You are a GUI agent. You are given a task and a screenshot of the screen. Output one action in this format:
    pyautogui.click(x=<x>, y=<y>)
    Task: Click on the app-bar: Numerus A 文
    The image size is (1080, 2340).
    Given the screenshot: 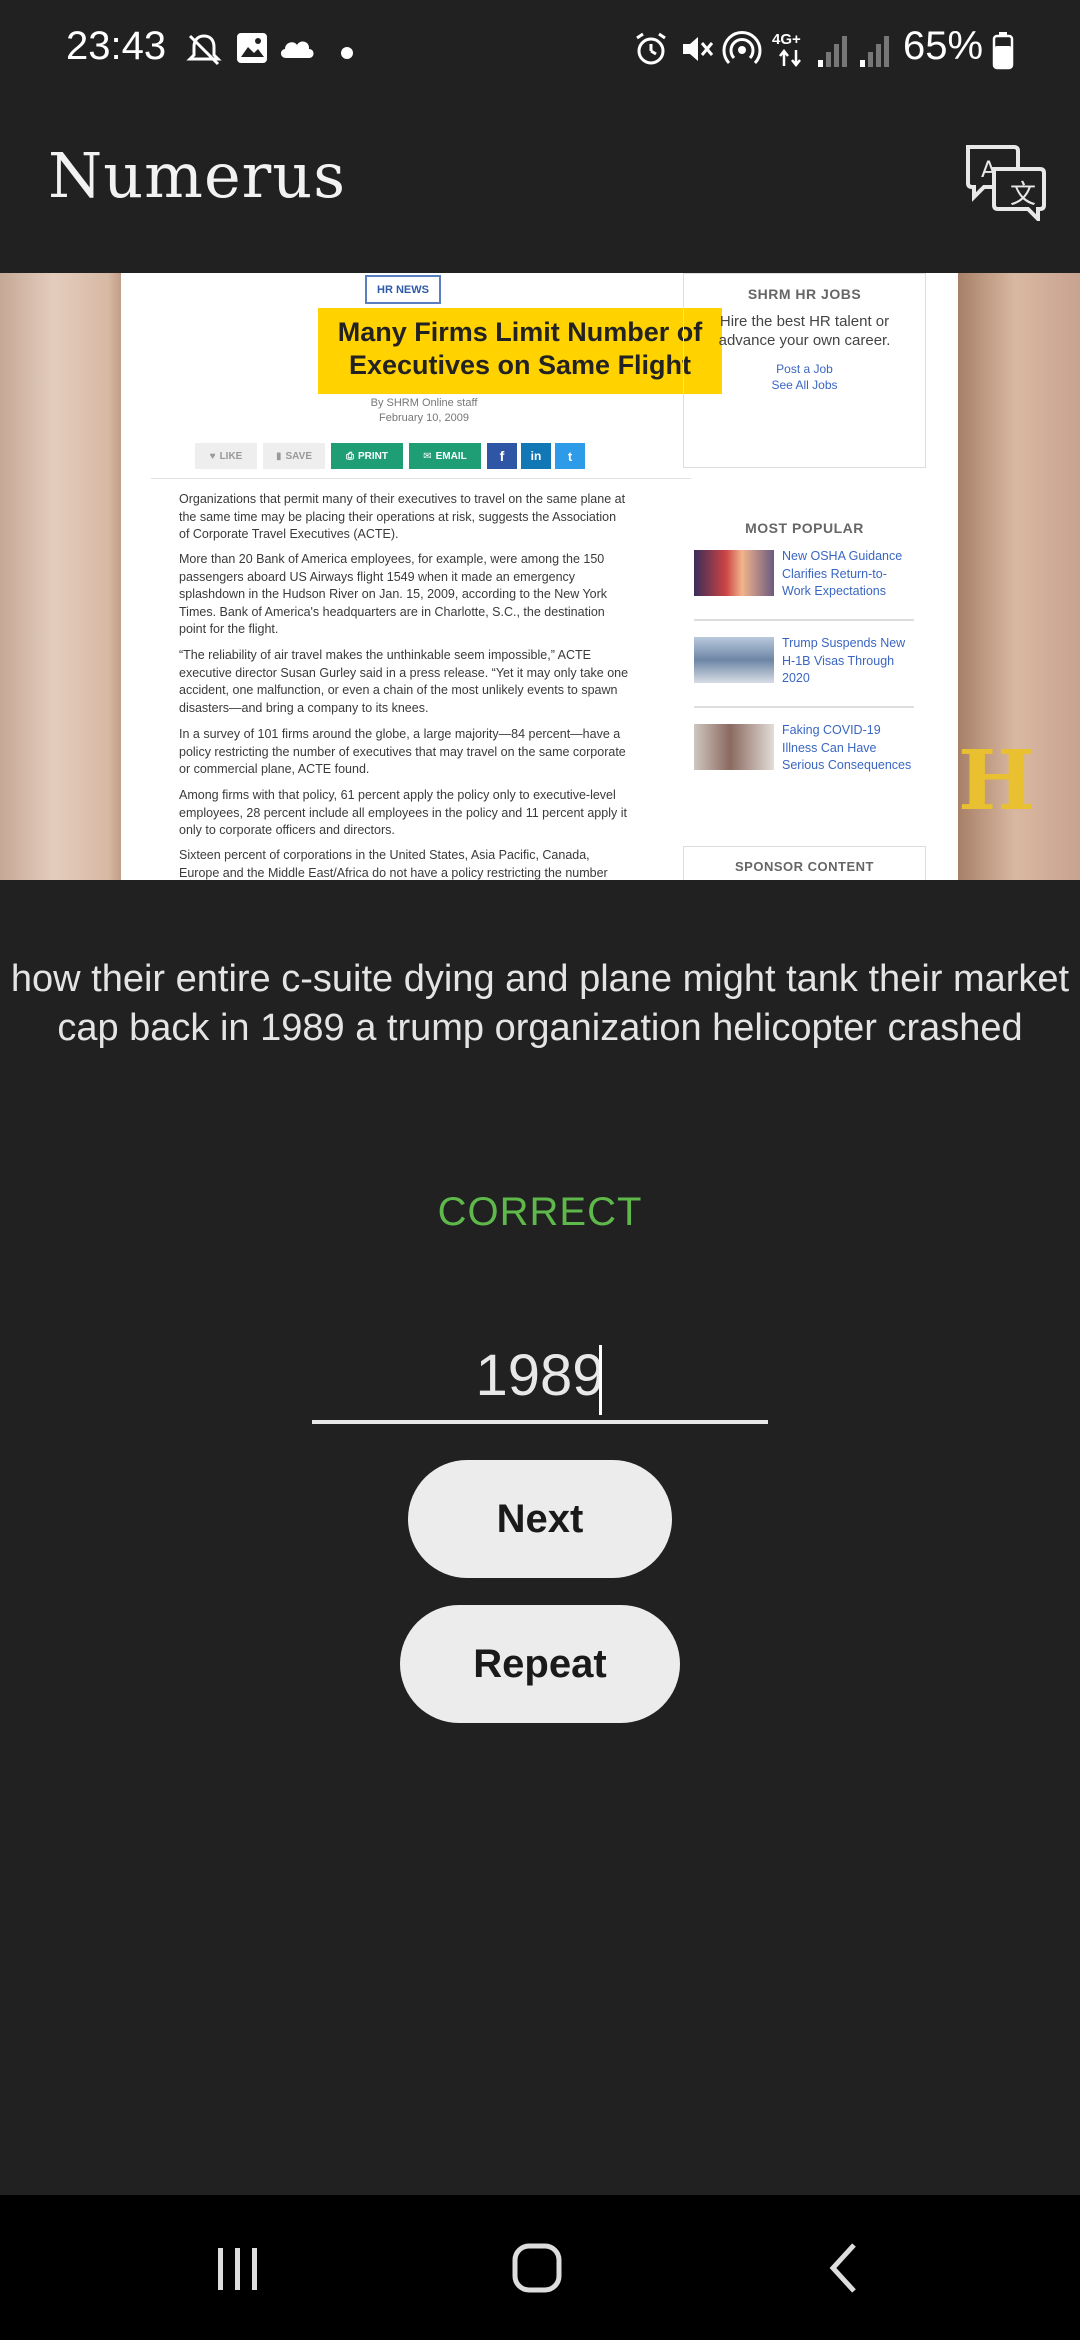 What is the action you would take?
    pyautogui.click(x=540, y=189)
    